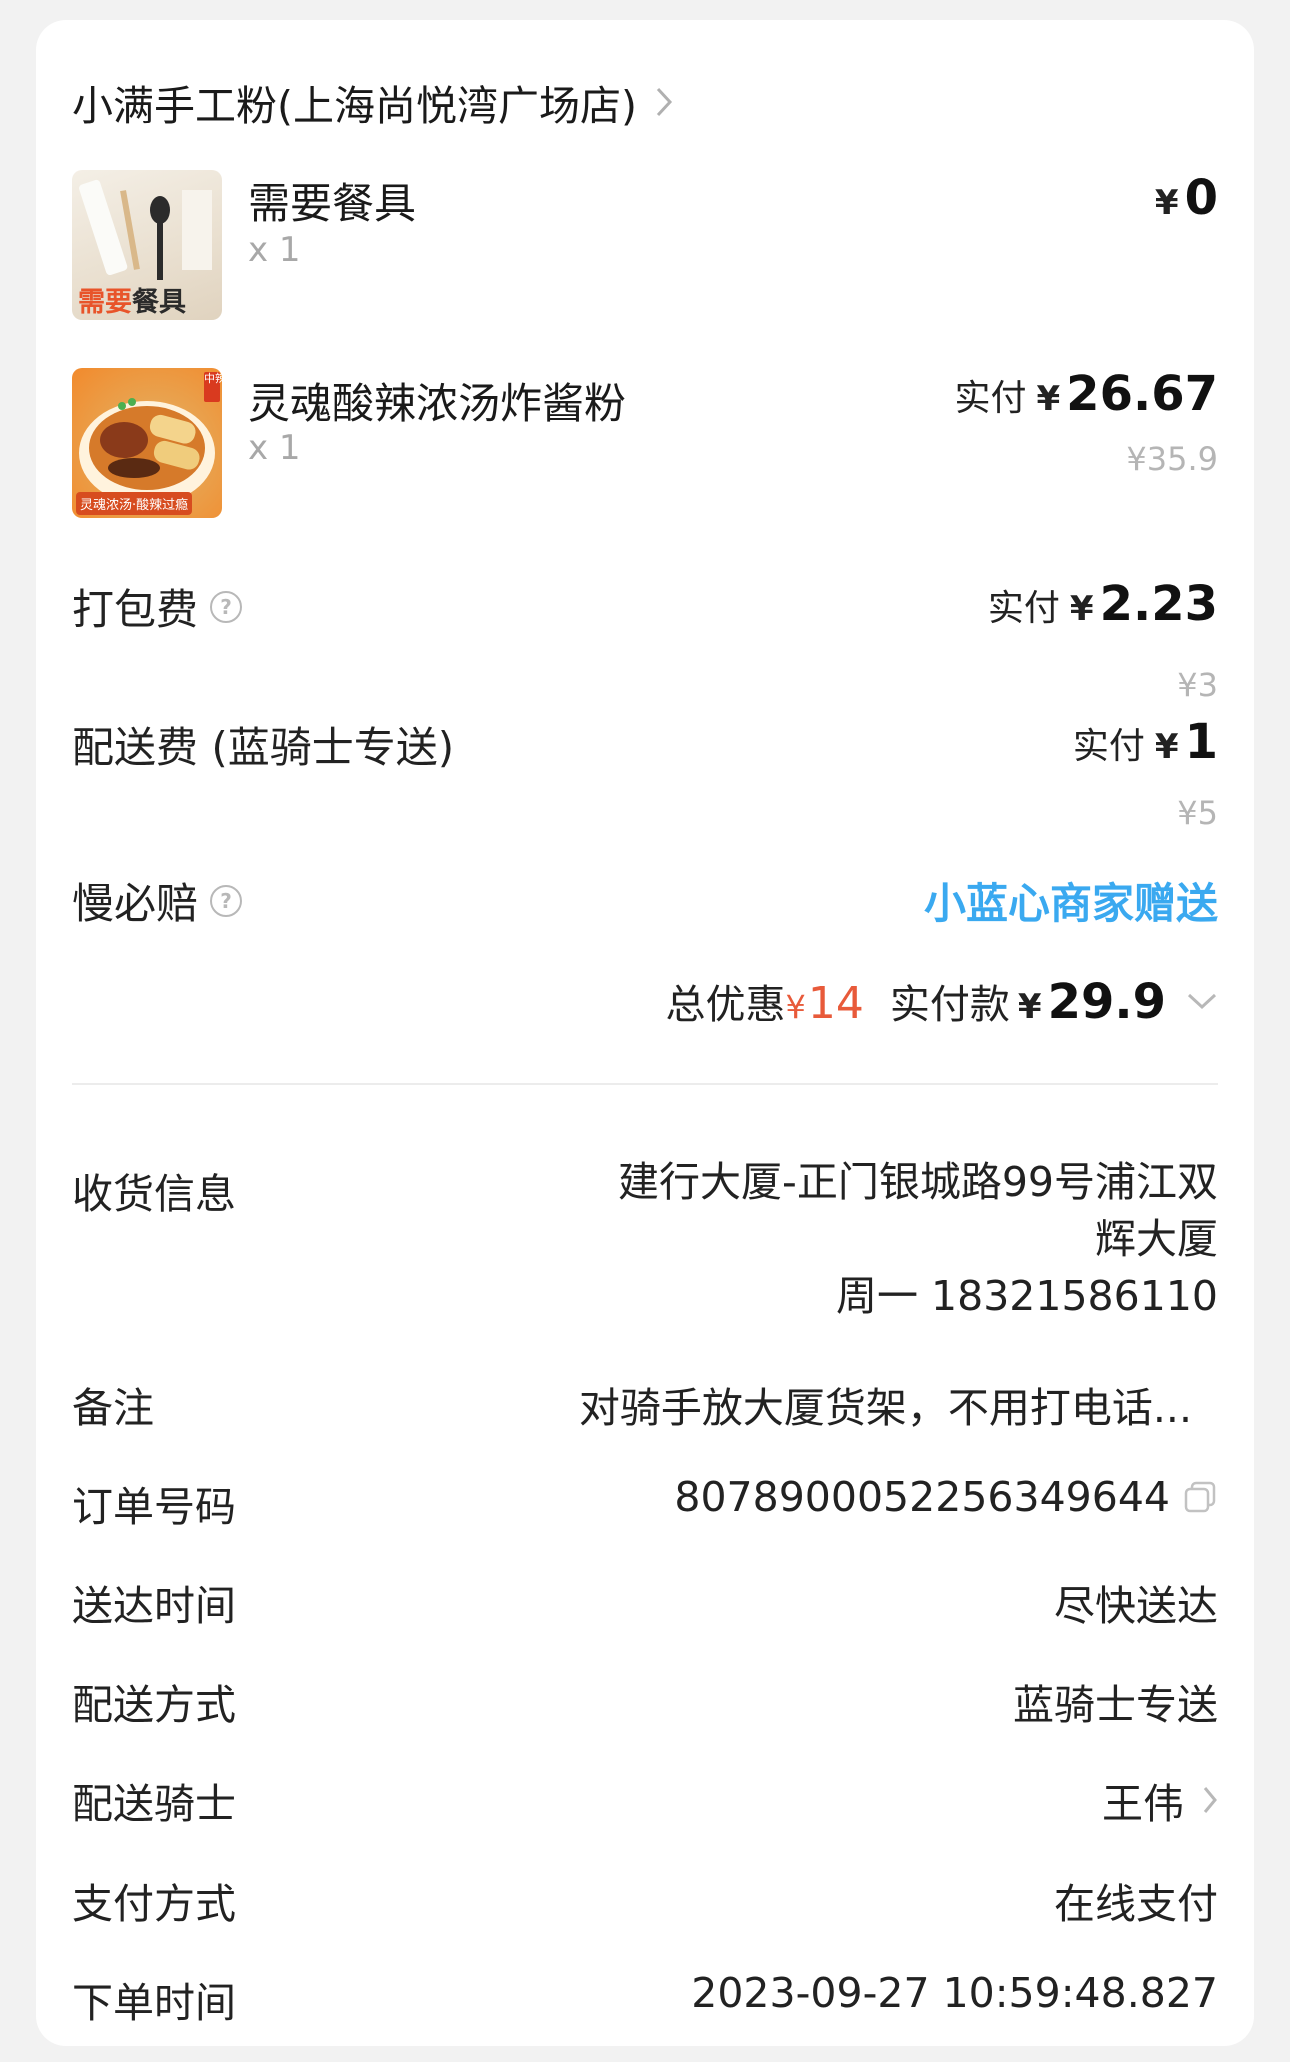 The image size is (1290, 2062). What do you see at coordinates (154, 1194) in the screenshot?
I see `address-label: 收货信息` at bounding box center [154, 1194].